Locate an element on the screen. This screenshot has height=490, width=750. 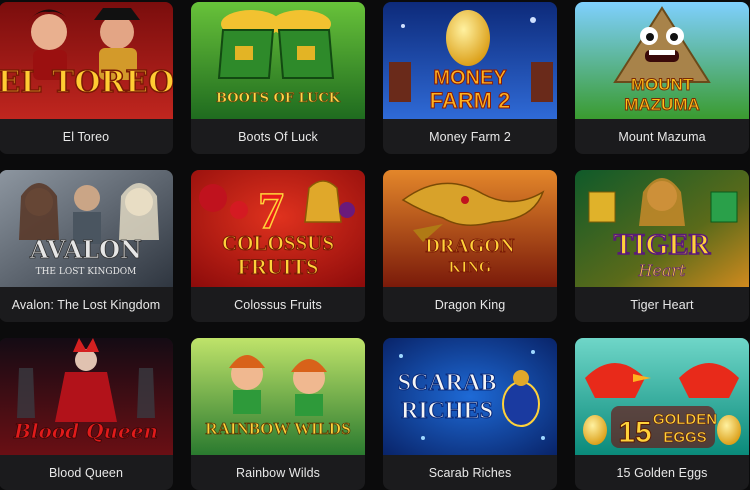
tiger-heart-artwork: TIGER Heart is located at coordinates (662, 228).